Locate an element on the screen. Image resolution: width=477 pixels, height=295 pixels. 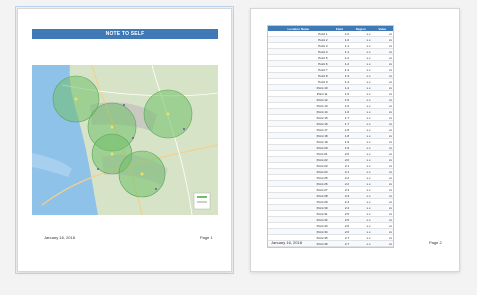
table-cell: x.x is located at coordinates (361, 243).